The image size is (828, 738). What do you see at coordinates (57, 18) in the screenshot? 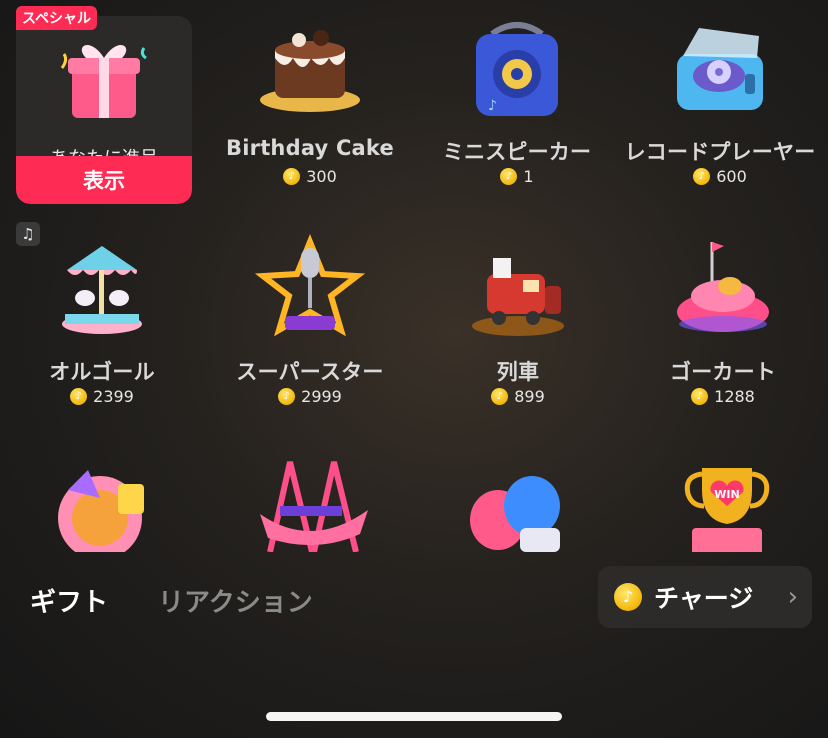
I see `special-tag: スペシャル` at bounding box center [57, 18].